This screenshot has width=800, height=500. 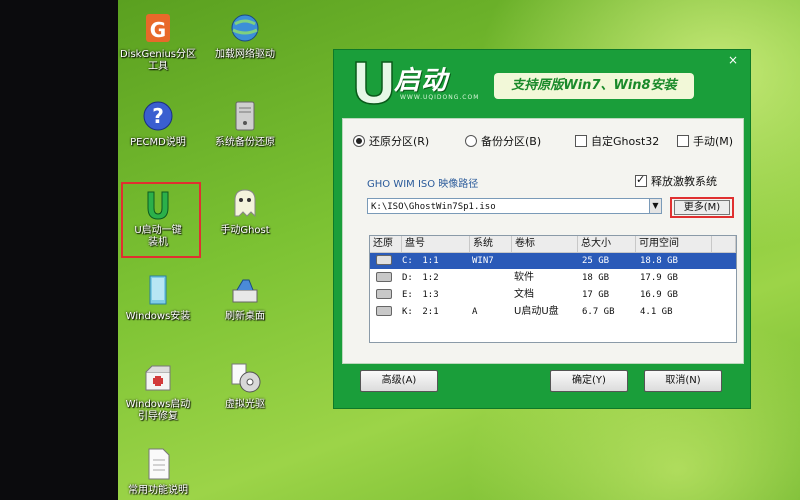 I want to click on path-dropdown-button: ▼, so click(x=655, y=206).